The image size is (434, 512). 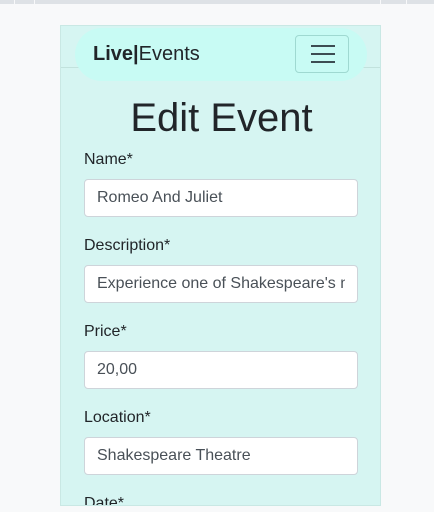 What do you see at coordinates (322, 54) in the screenshot?
I see `navbar-toggler-button` at bounding box center [322, 54].